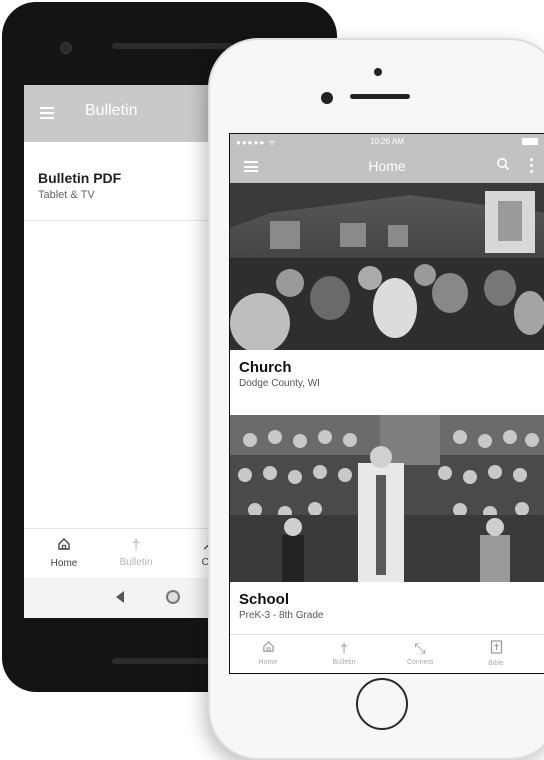 Image resolution: width=544 pixels, height=760 pixels. What do you see at coordinates (66, 195) in the screenshot?
I see `list-item-subtitle: Tablet & TV` at bounding box center [66, 195].